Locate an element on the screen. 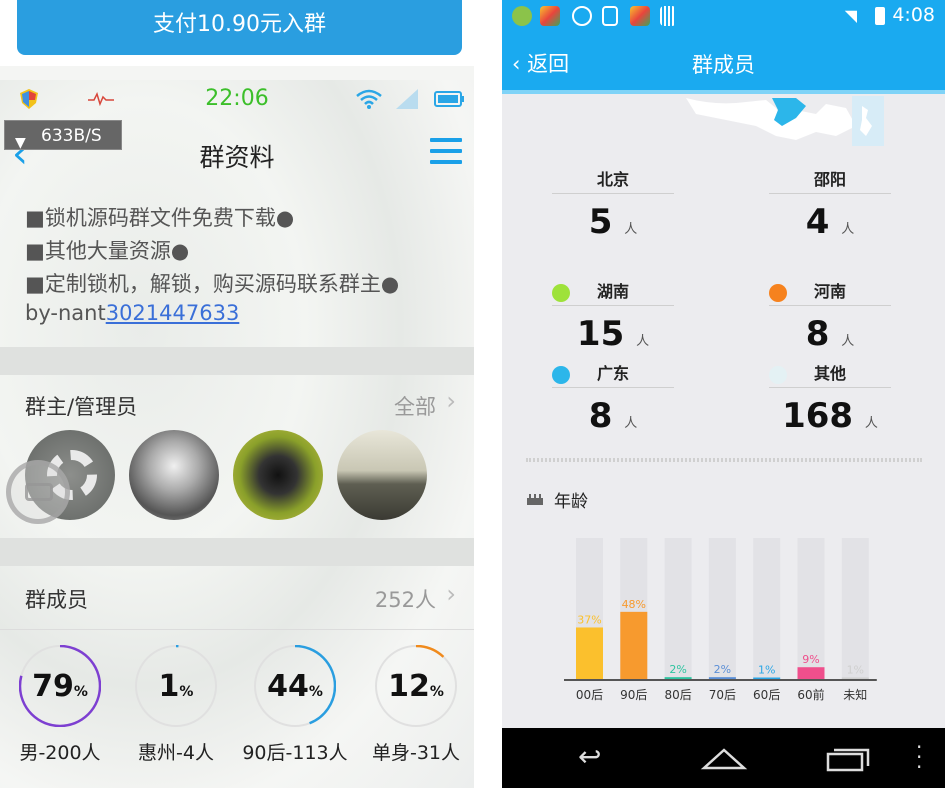 This screenshot has width=945, height=788. stat-label: 惠州-4人 is located at coordinates (176, 753).